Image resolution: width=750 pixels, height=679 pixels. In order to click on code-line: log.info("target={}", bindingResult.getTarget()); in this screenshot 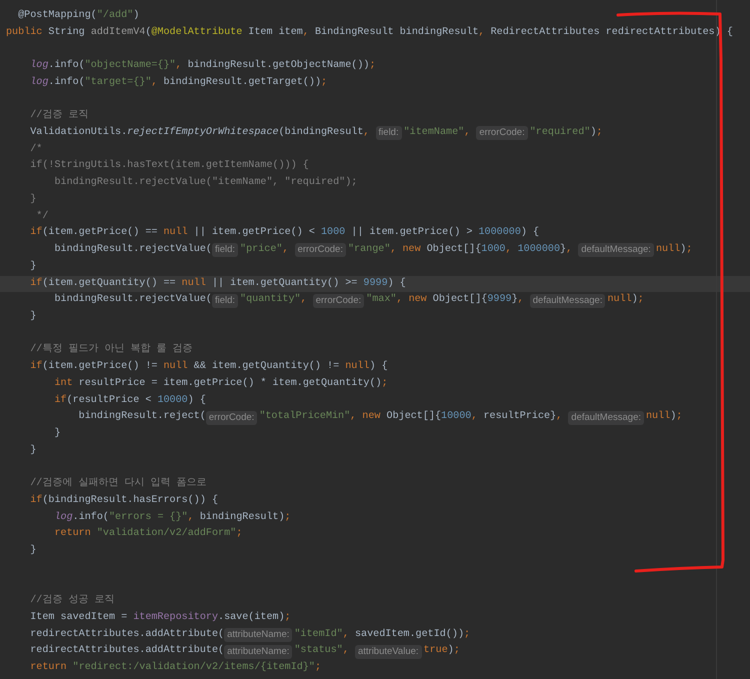, I will do `click(178, 83)`.